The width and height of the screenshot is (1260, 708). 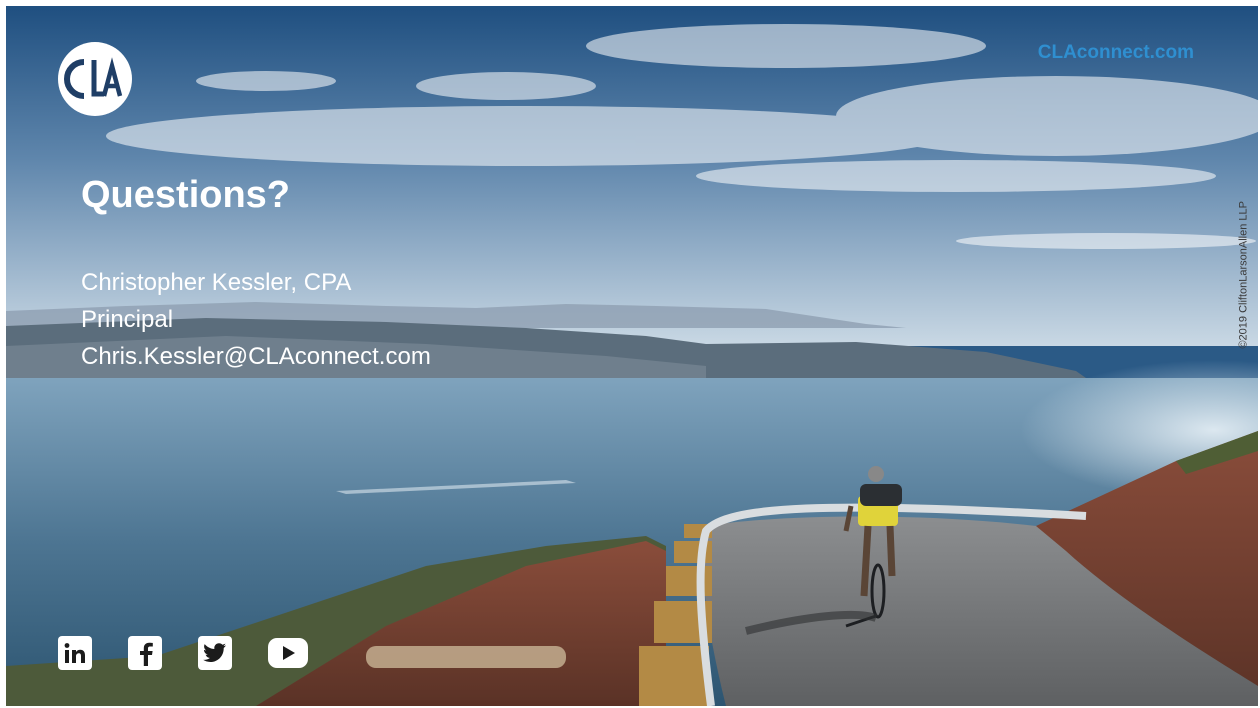 What do you see at coordinates (288, 653) in the screenshot?
I see `youtube-icon` at bounding box center [288, 653].